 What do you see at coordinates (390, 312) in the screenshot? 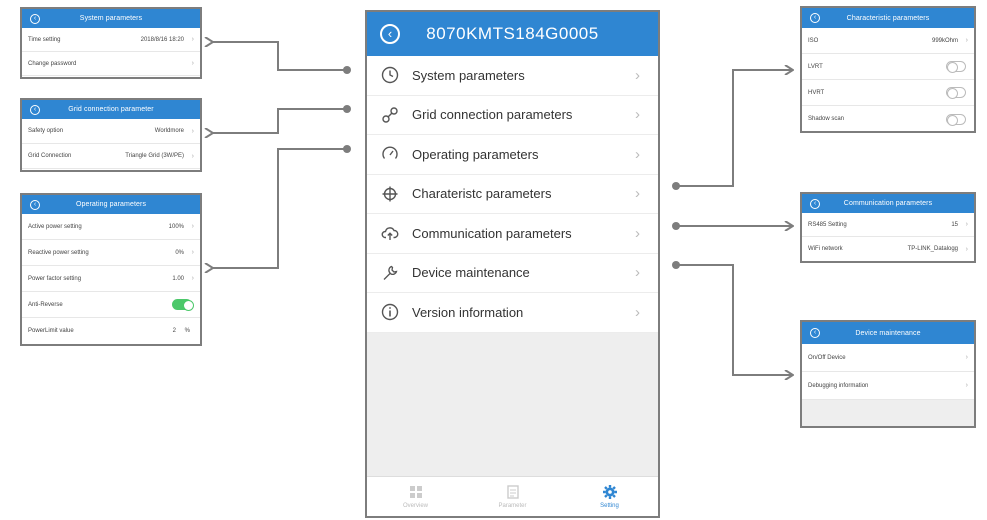
I see `info-icon` at bounding box center [390, 312].